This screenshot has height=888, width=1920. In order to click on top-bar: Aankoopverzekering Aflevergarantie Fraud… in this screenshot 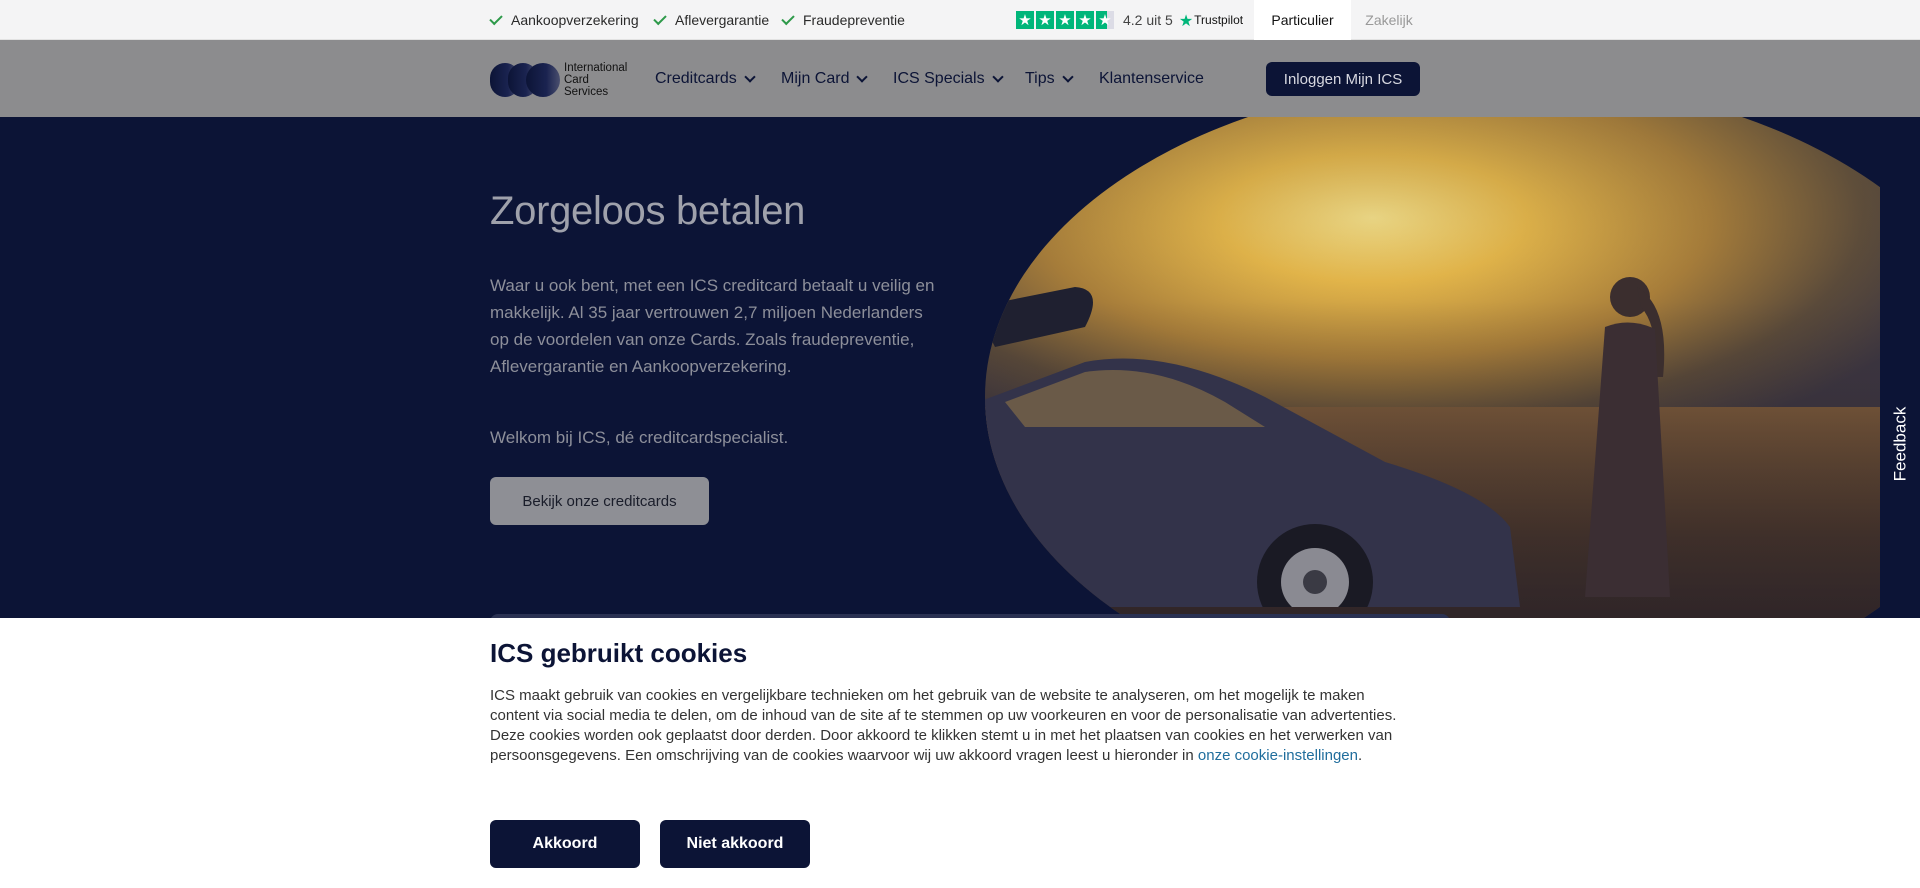, I will do `click(960, 20)`.